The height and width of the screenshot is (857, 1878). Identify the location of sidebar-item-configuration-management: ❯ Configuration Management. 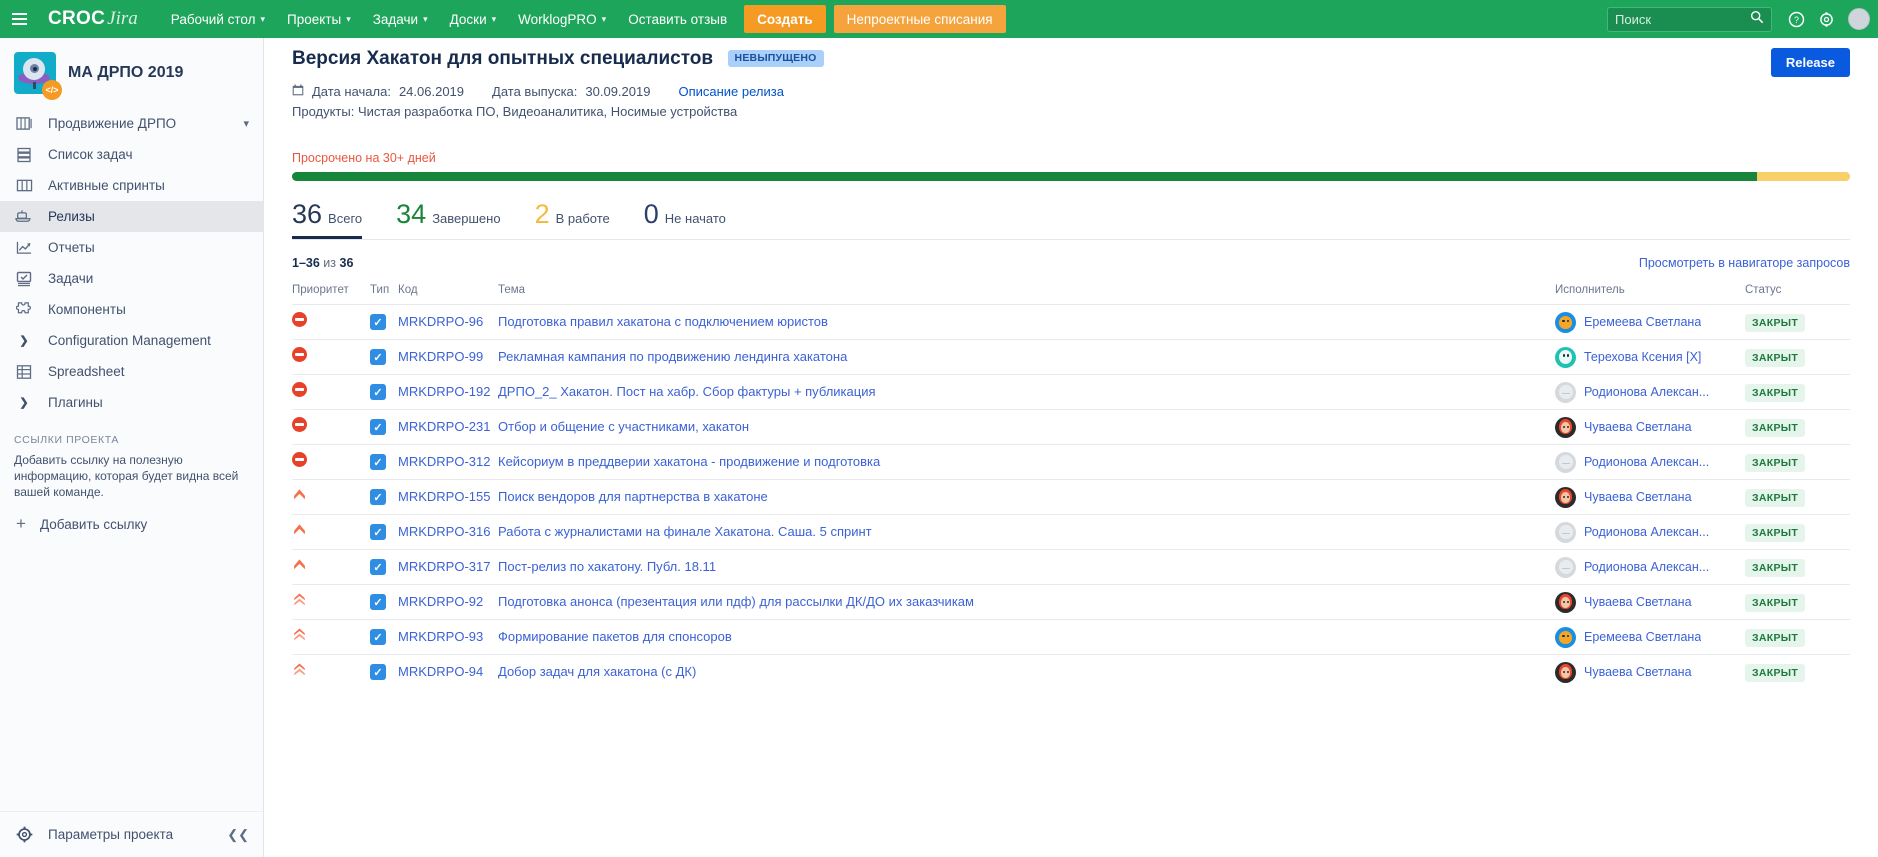
(131, 340).